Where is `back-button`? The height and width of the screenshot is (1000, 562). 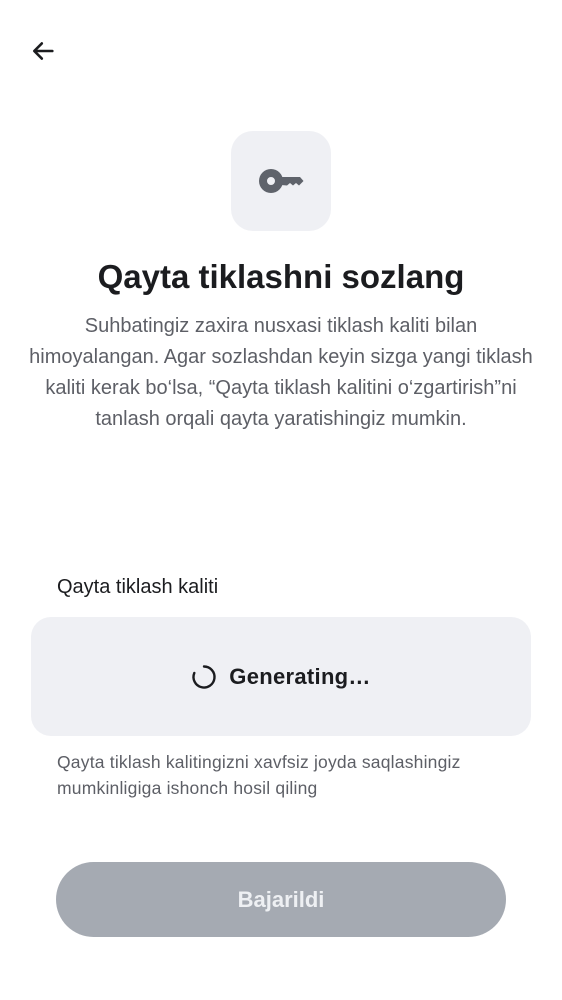
back-button is located at coordinates (43, 51).